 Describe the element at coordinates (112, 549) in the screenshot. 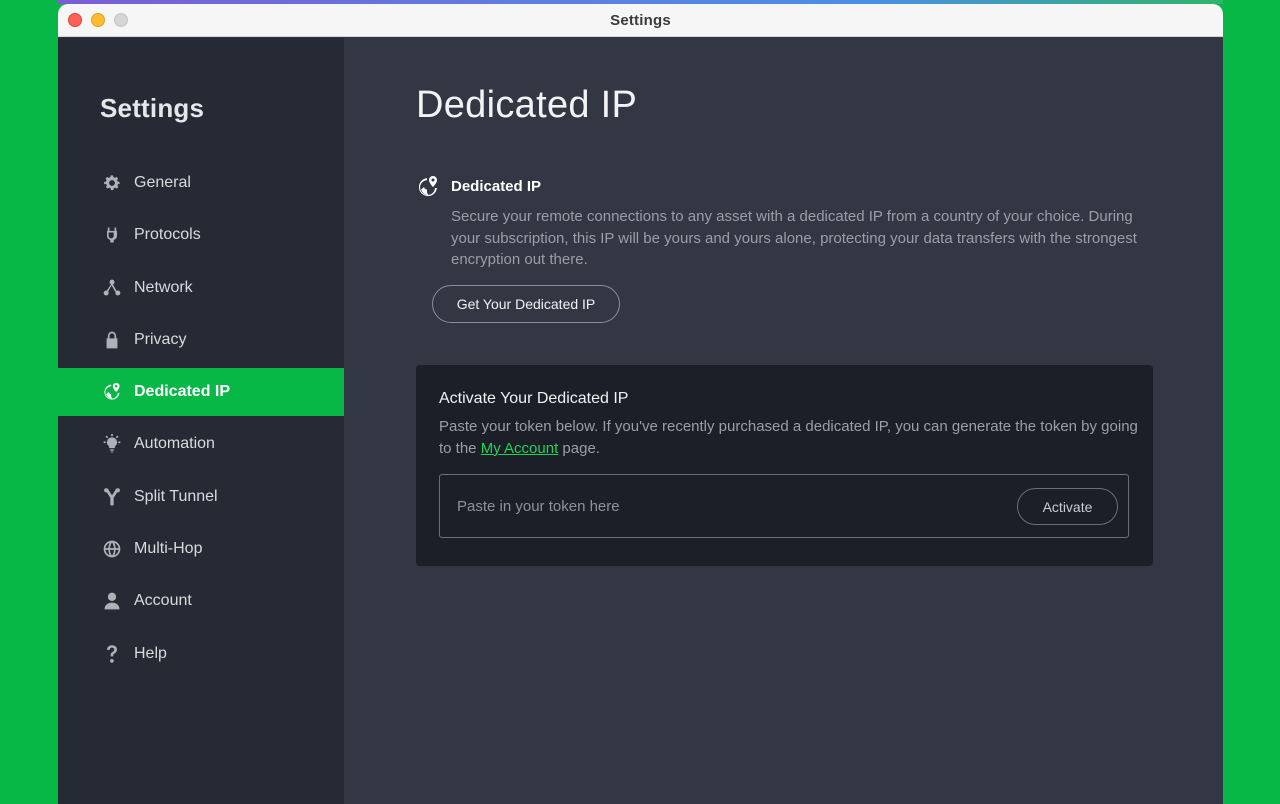

I see `globe-icon` at that location.